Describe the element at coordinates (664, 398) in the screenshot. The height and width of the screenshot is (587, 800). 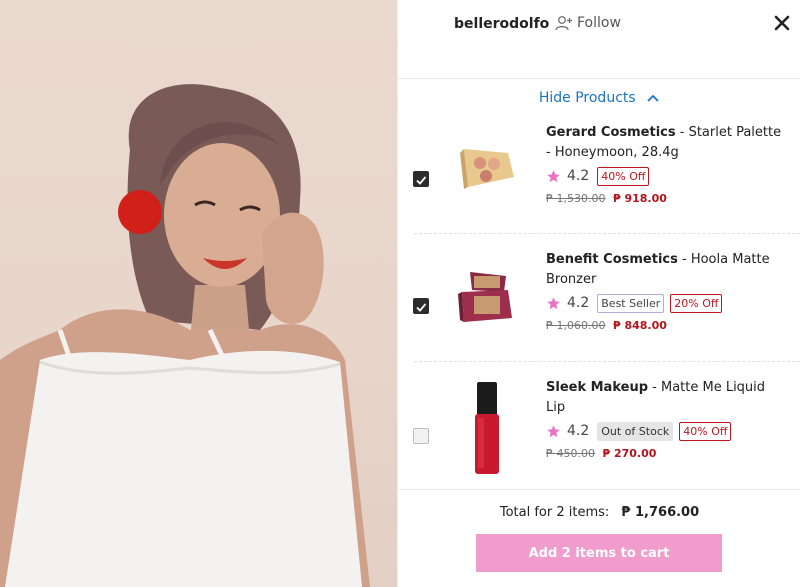
I see `product-title: Sleek Makeup - Matte Me Liquid Lip` at that location.